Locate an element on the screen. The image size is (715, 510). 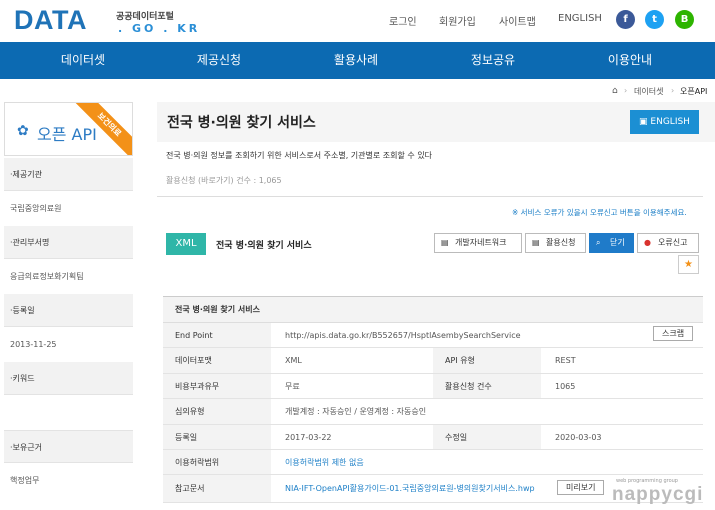
logo-domain: . GO . KR is located at coordinates (159, 28).